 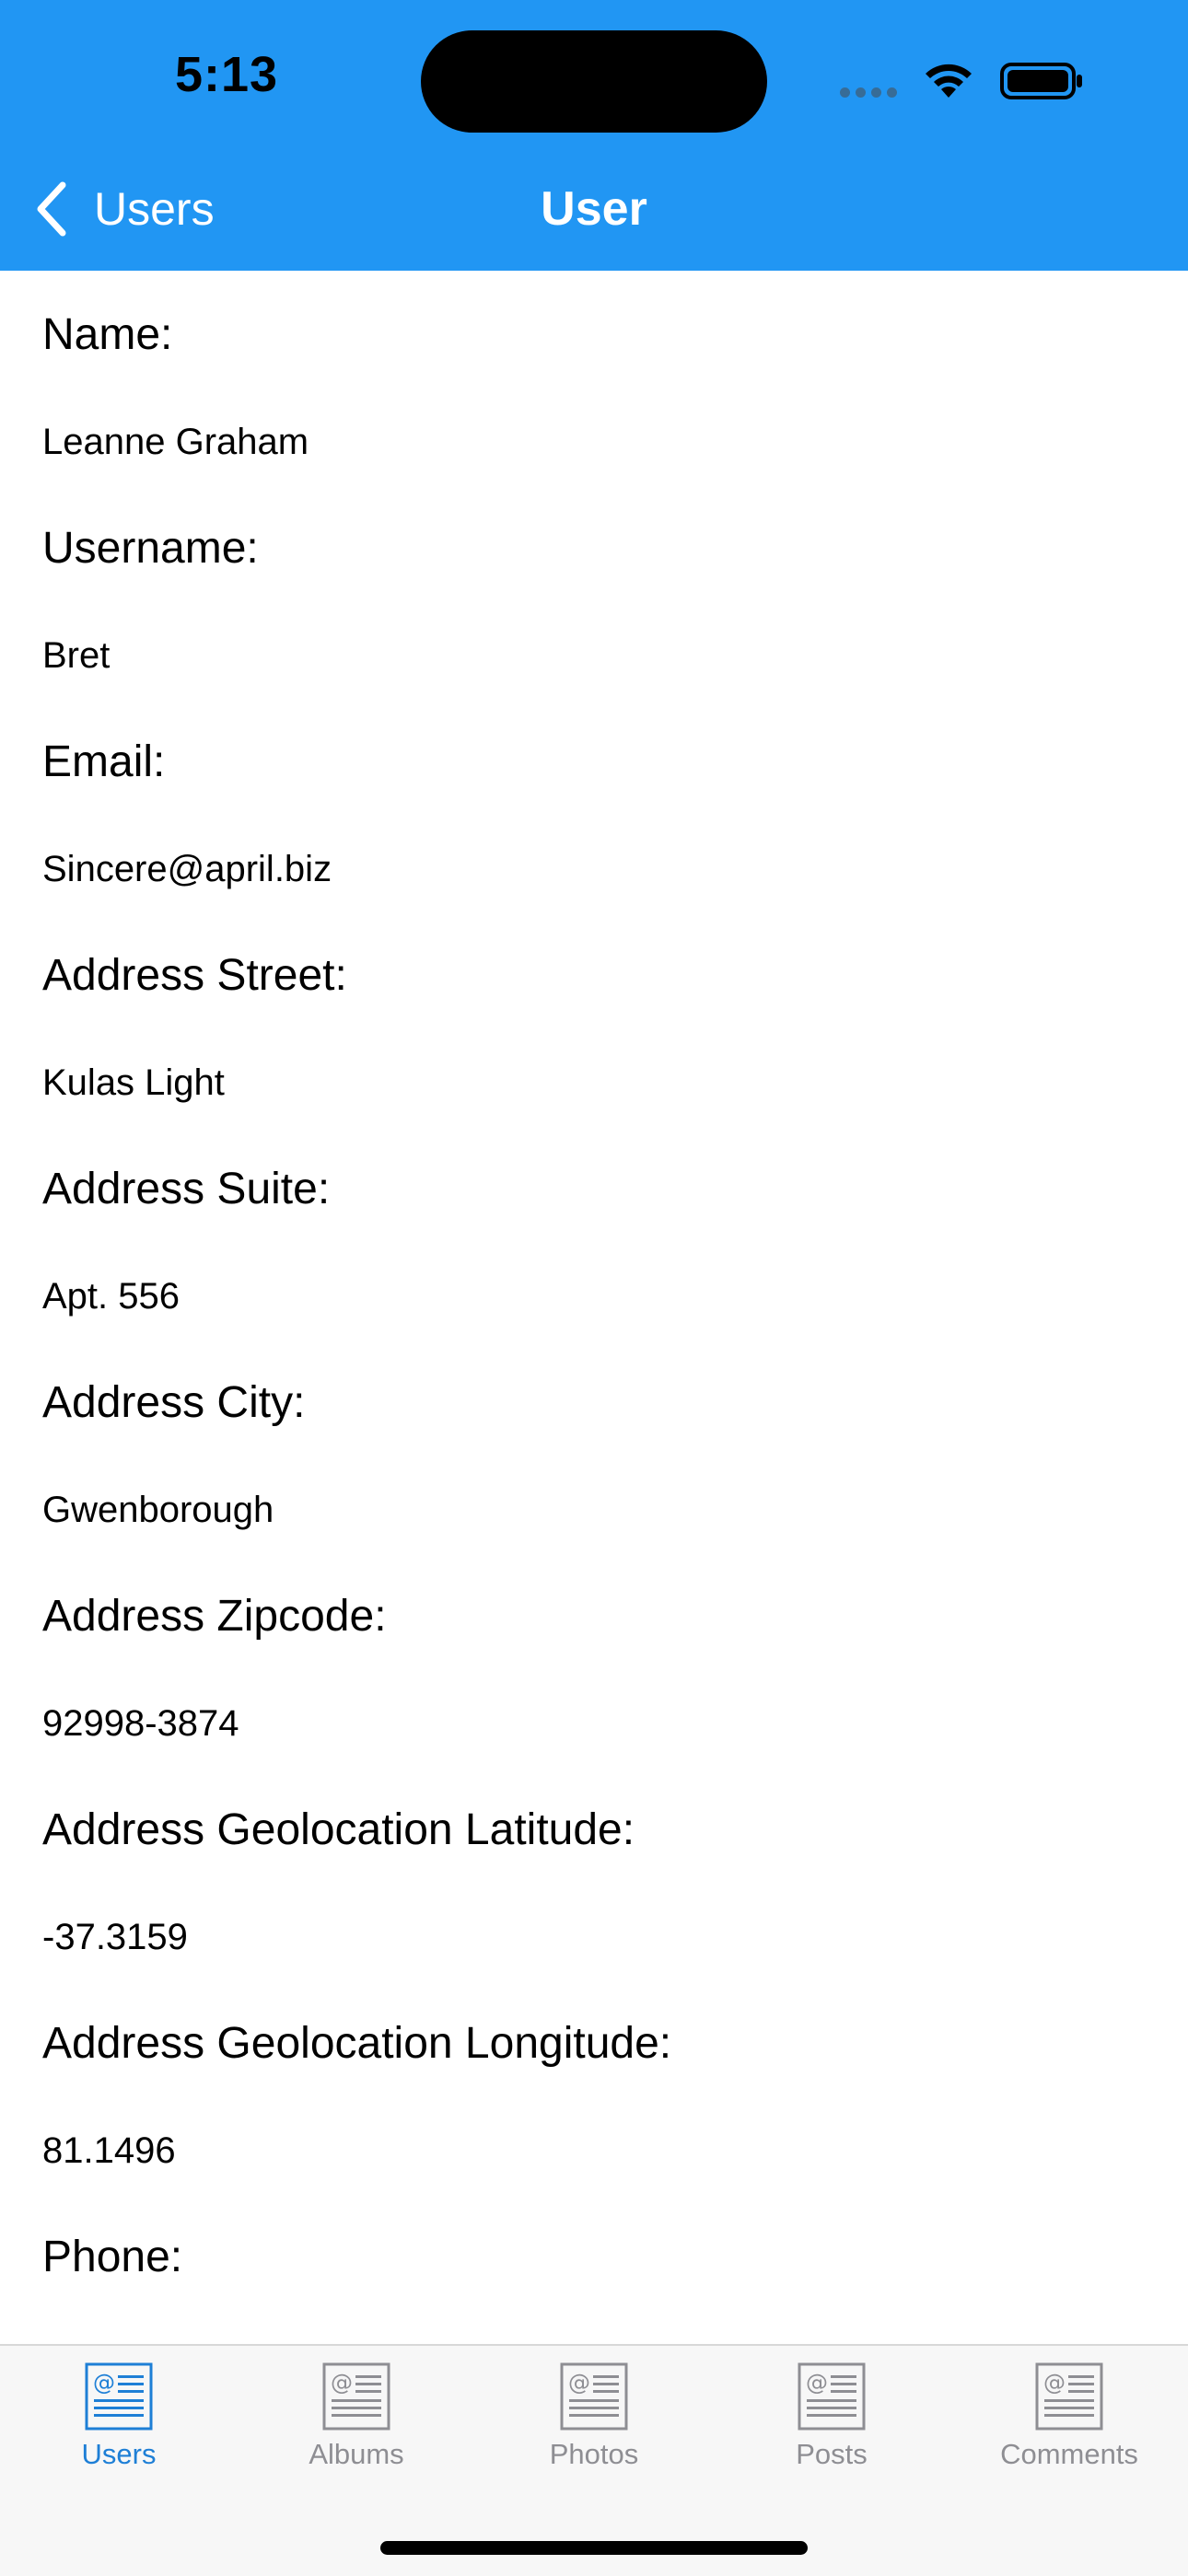 What do you see at coordinates (356, 2454) in the screenshot?
I see `tab-label: Albums` at bounding box center [356, 2454].